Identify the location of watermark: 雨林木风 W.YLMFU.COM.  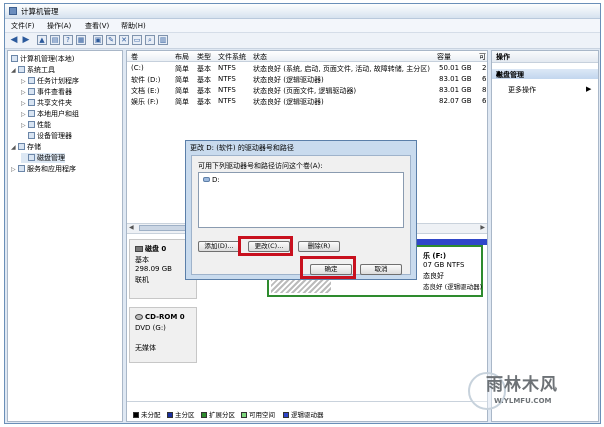
(532, 392).